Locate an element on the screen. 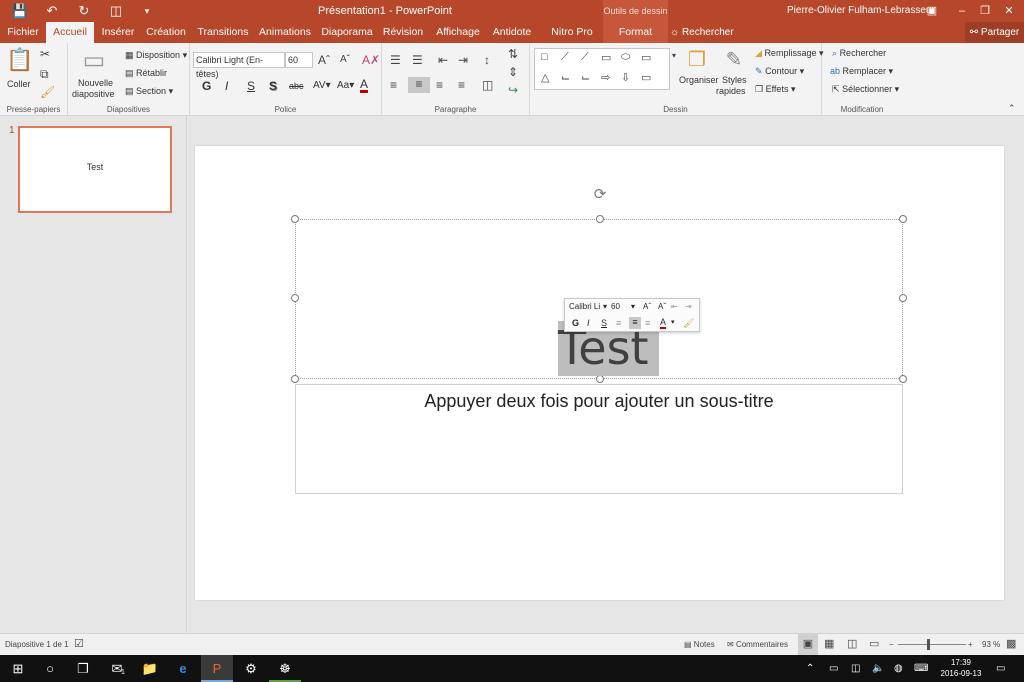  rotate-handle-icon: ⟳ is located at coordinates (600, 194).